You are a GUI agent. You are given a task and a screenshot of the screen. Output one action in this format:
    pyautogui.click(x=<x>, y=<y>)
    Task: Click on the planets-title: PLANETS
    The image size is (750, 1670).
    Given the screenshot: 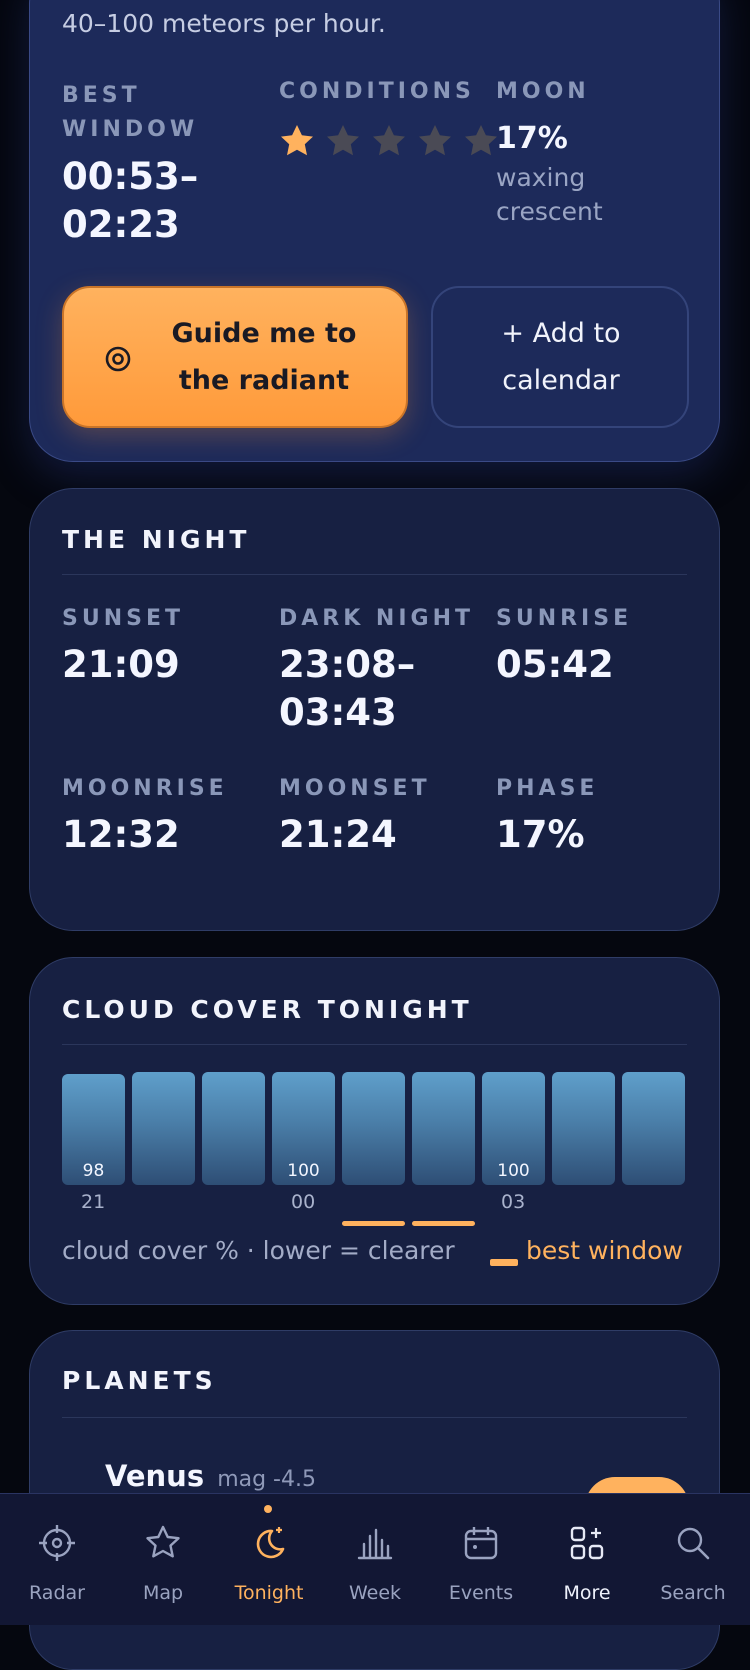 What is the action you would take?
    pyautogui.click(x=139, y=1380)
    